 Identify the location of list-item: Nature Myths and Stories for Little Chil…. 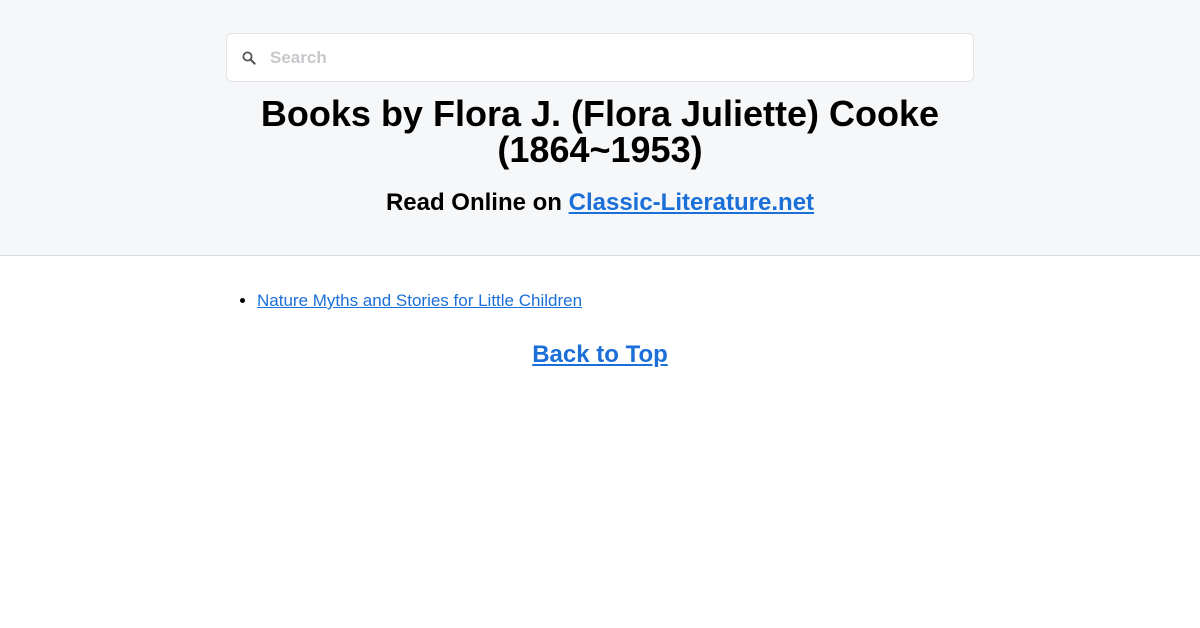
(419, 301).